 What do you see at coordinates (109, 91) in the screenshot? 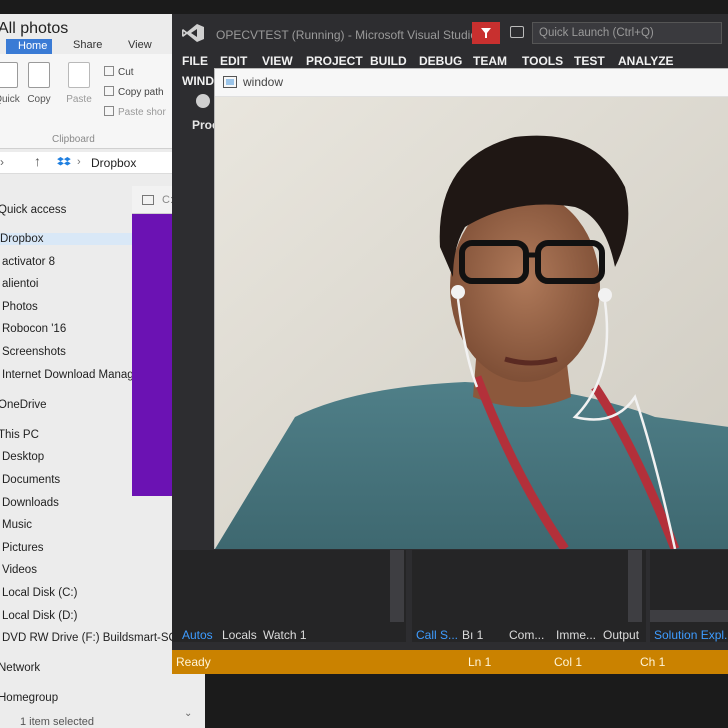
I see `copy-path-icon` at bounding box center [109, 91].